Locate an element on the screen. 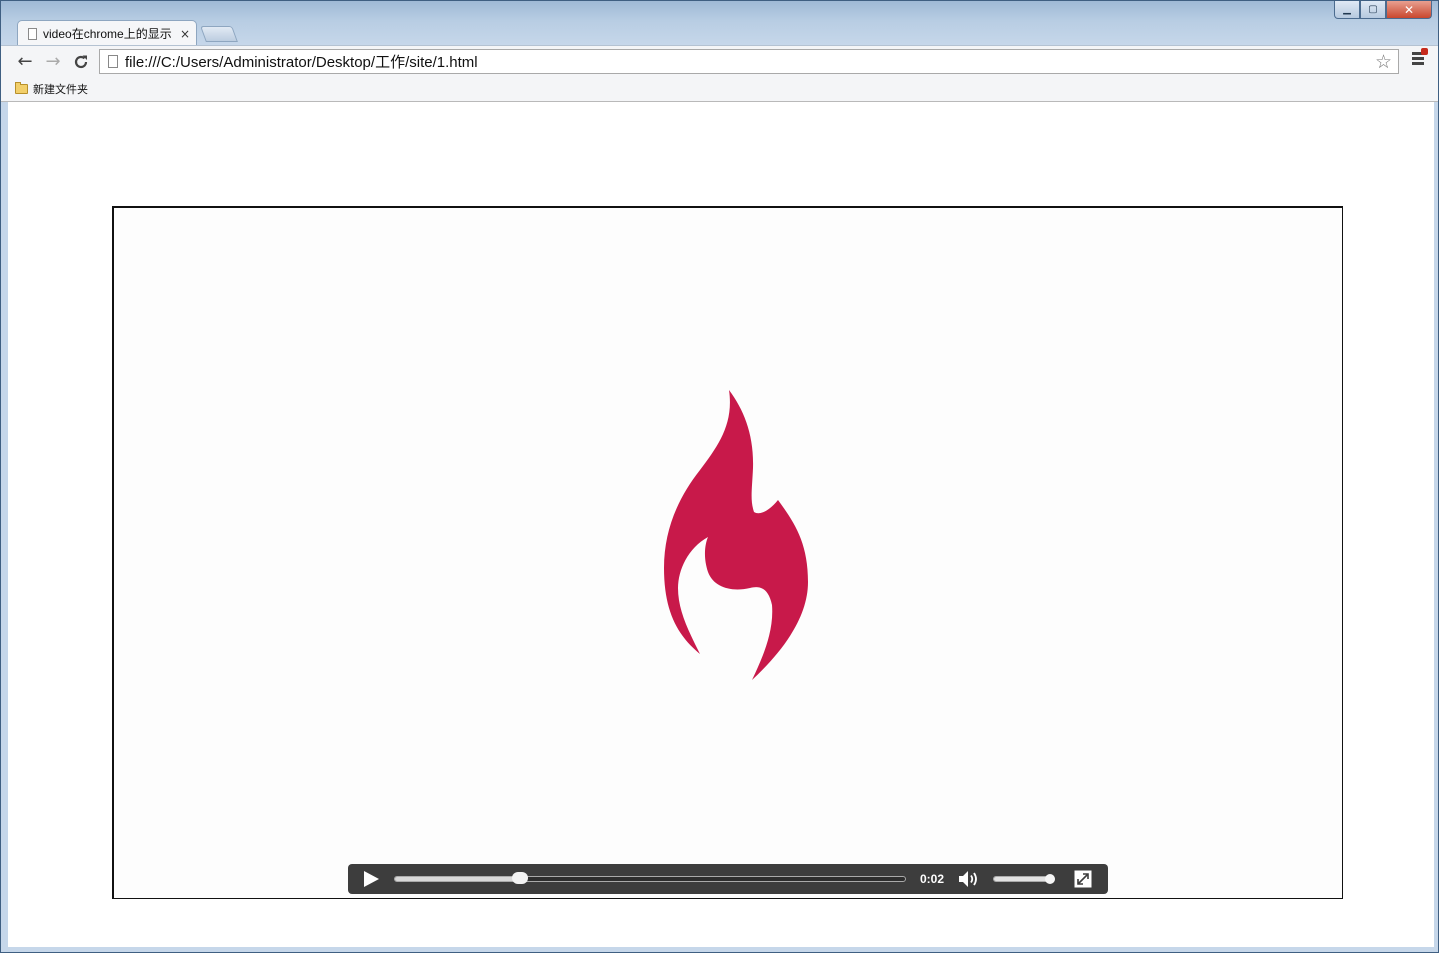 The height and width of the screenshot is (953, 1439). window-controls: ▁ ▢ ✕ is located at coordinates (1383, 10).